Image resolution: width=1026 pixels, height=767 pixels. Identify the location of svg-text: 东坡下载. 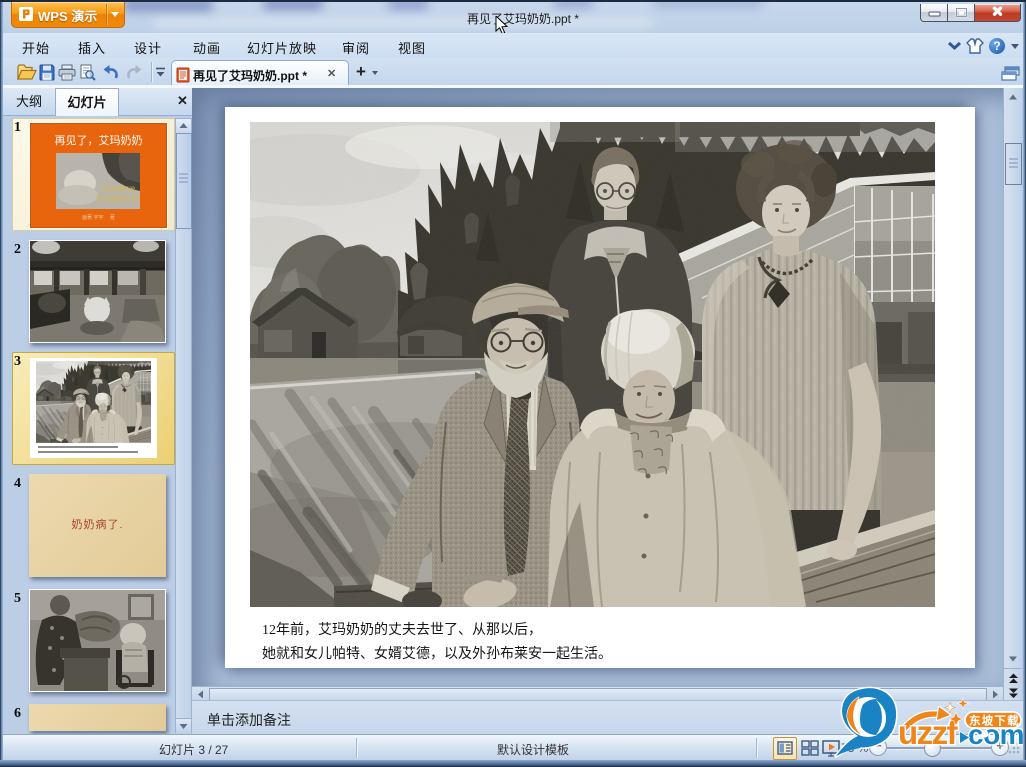
(994, 721).